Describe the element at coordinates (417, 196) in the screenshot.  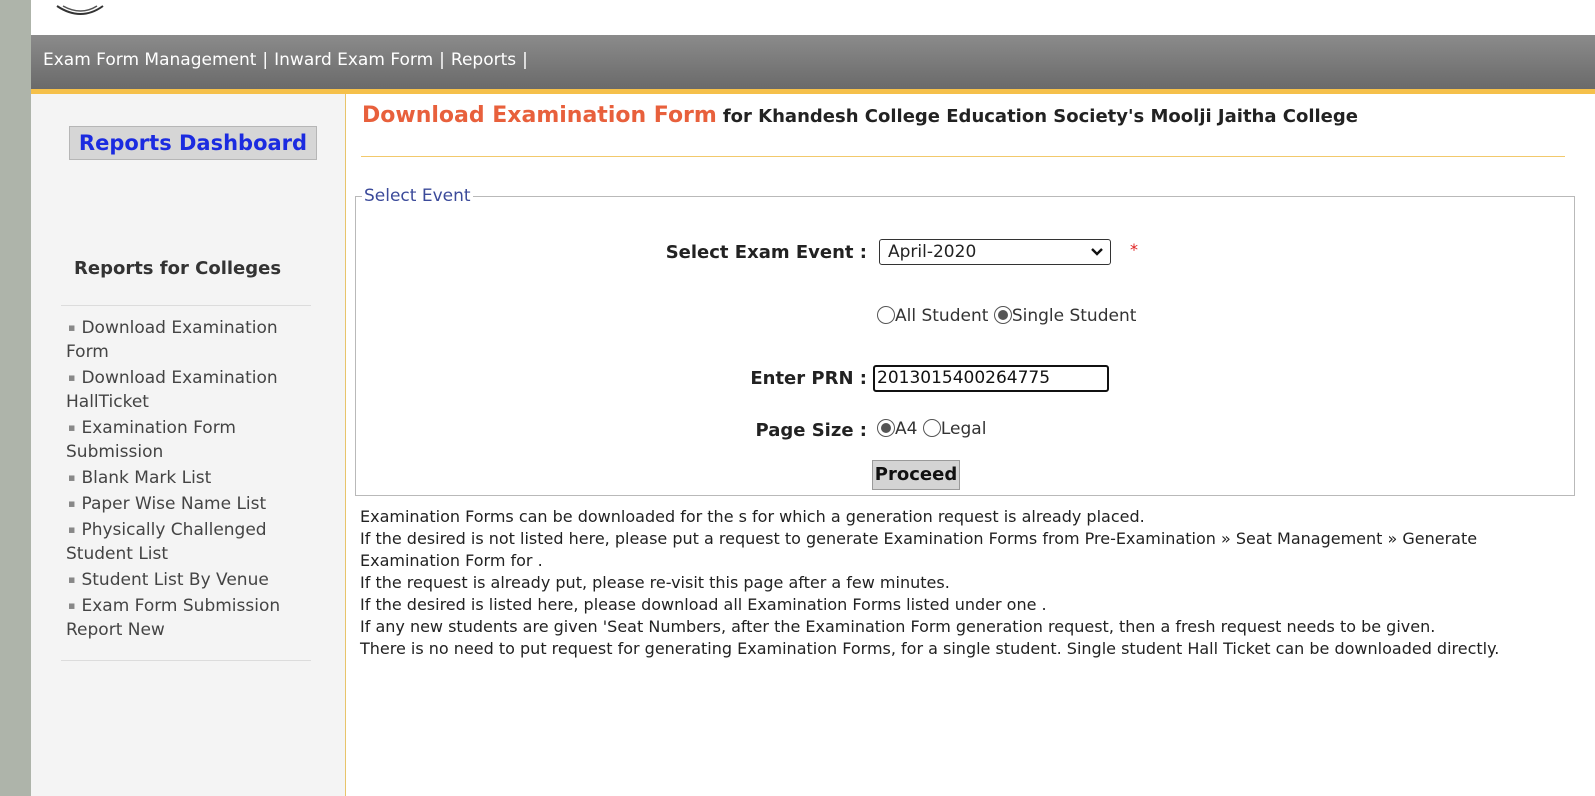
I see `fieldset-legend: Select Event` at that location.